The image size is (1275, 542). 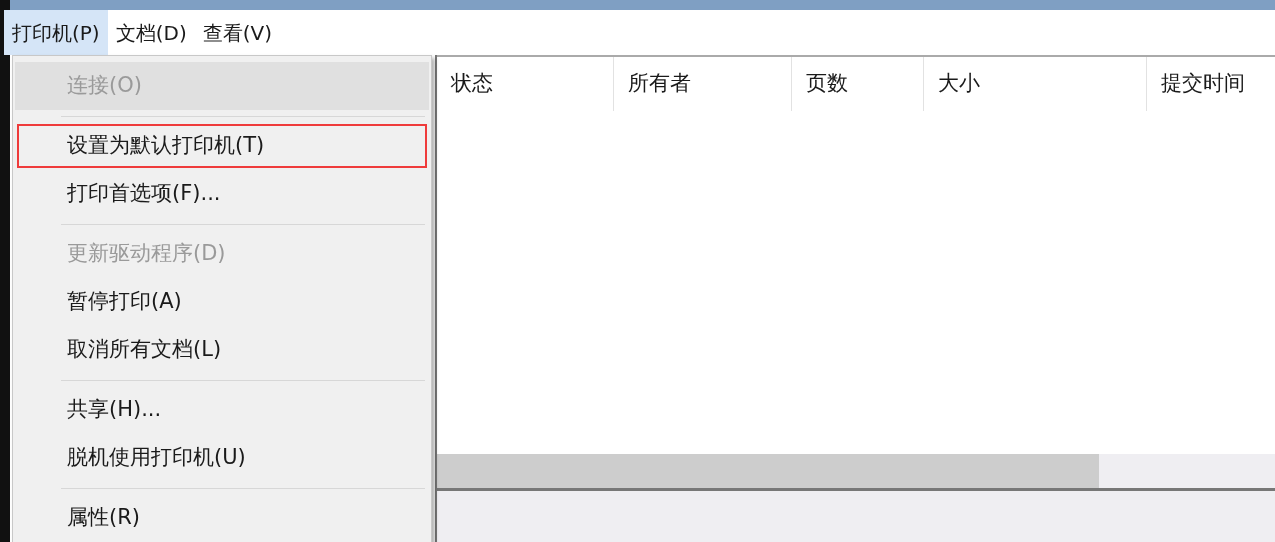 What do you see at coordinates (237, 32) in the screenshot?
I see `menu-bar-item: 查看(V)` at bounding box center [237, 32].